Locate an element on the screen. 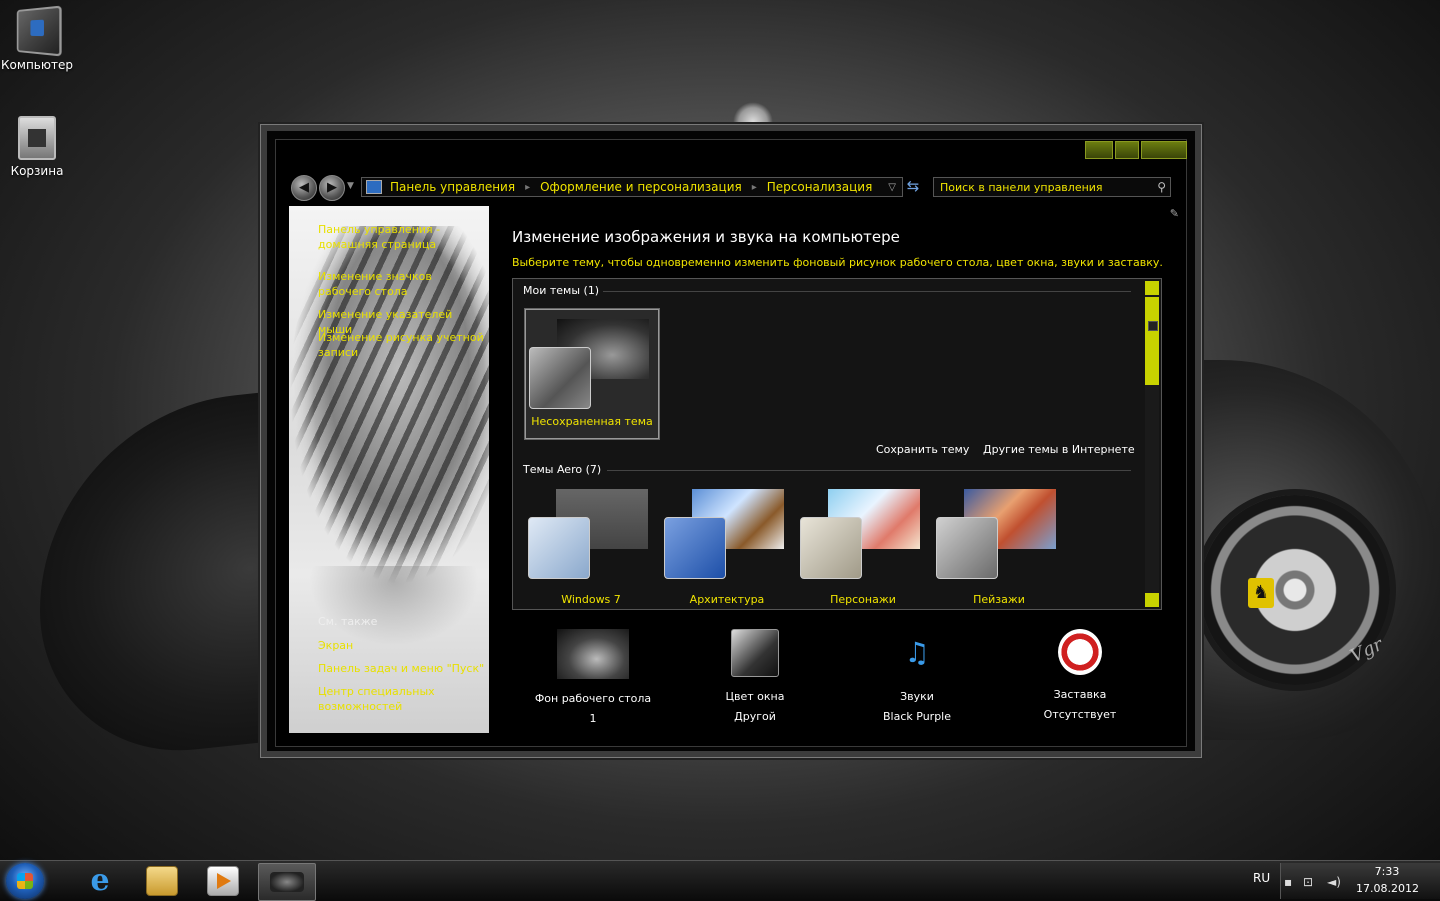 The width and height of the screenshot is (1440, 901). theme-label: Архитектура is located at coordinates (727, 599).